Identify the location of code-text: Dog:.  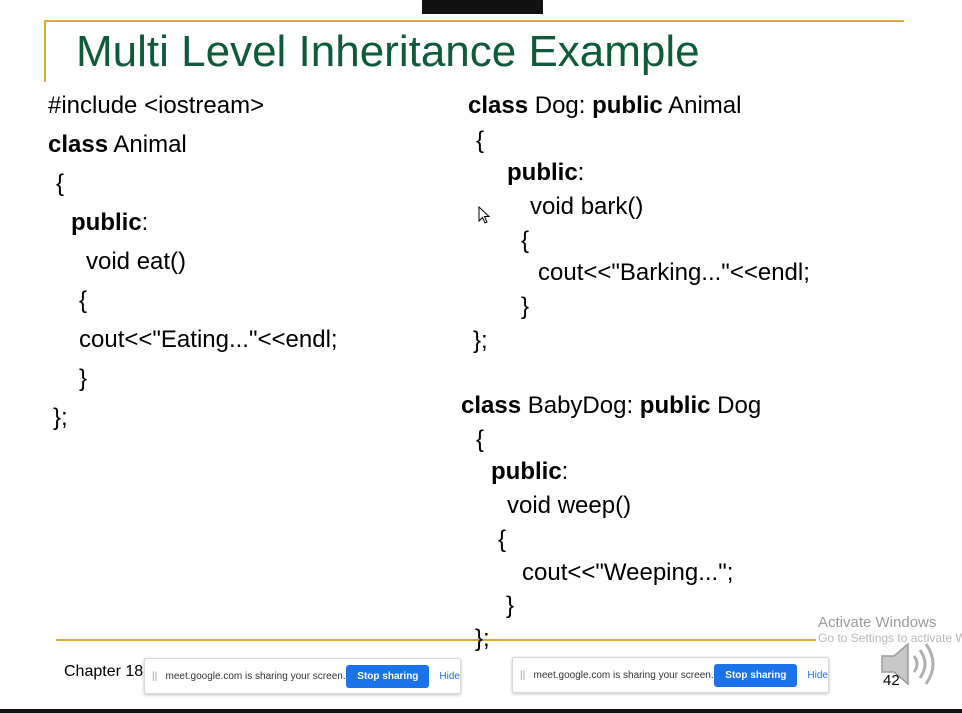
(560, 105).